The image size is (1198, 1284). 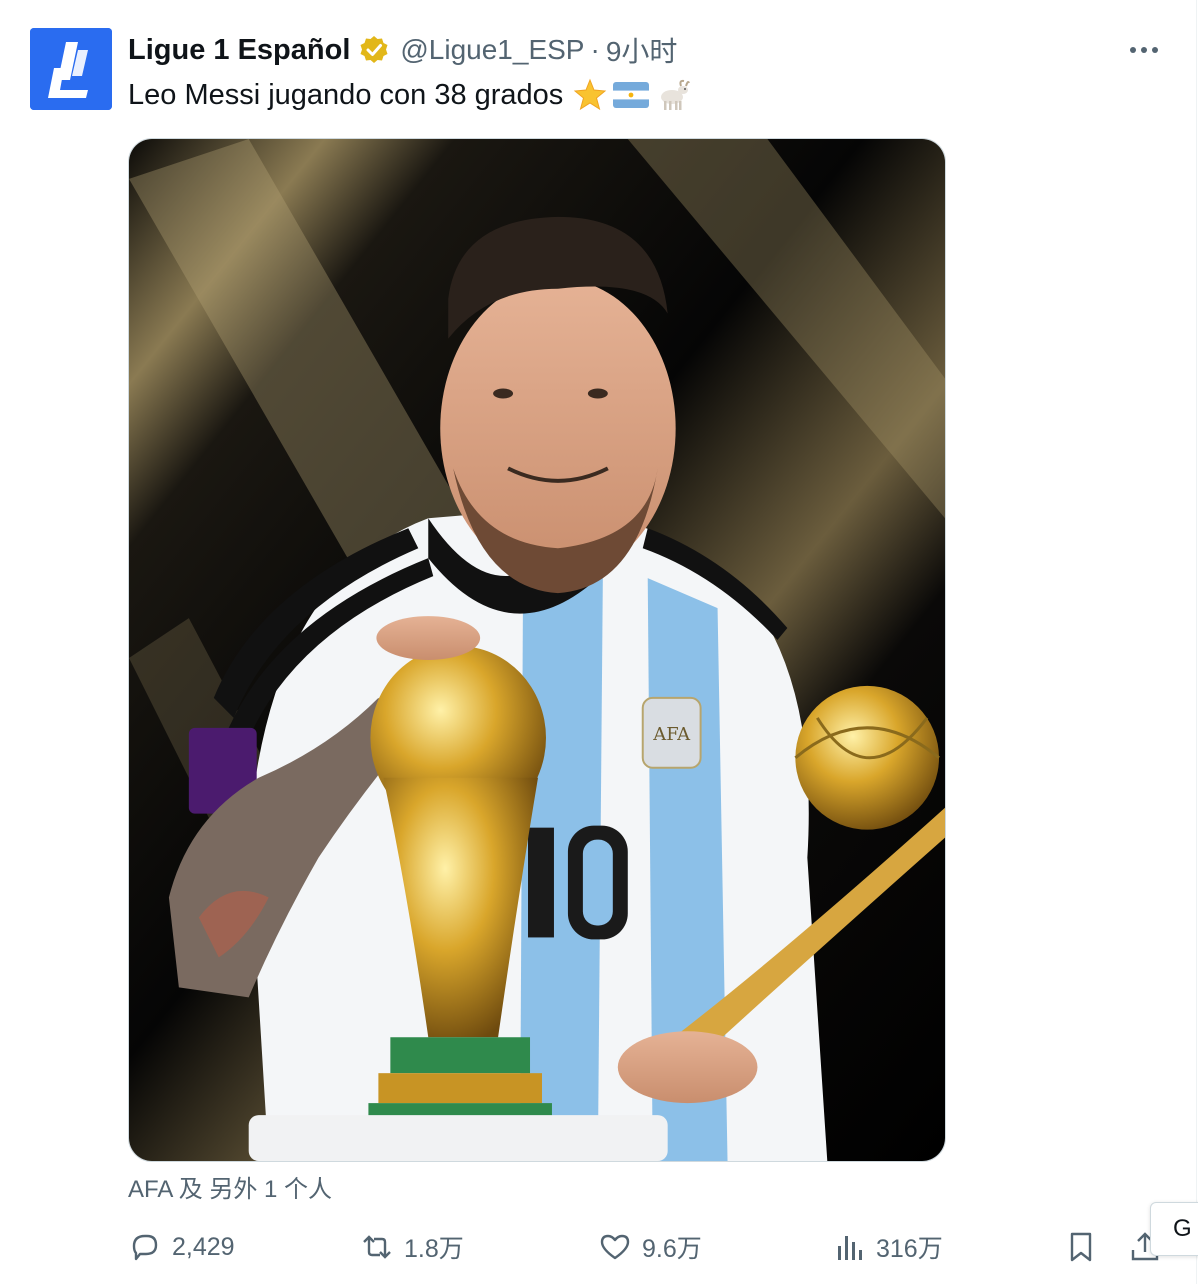 I want to click on tweet-header: Ligue 1 Español @Ligue1_ESP · 9小时, so click(x=402, y=50).